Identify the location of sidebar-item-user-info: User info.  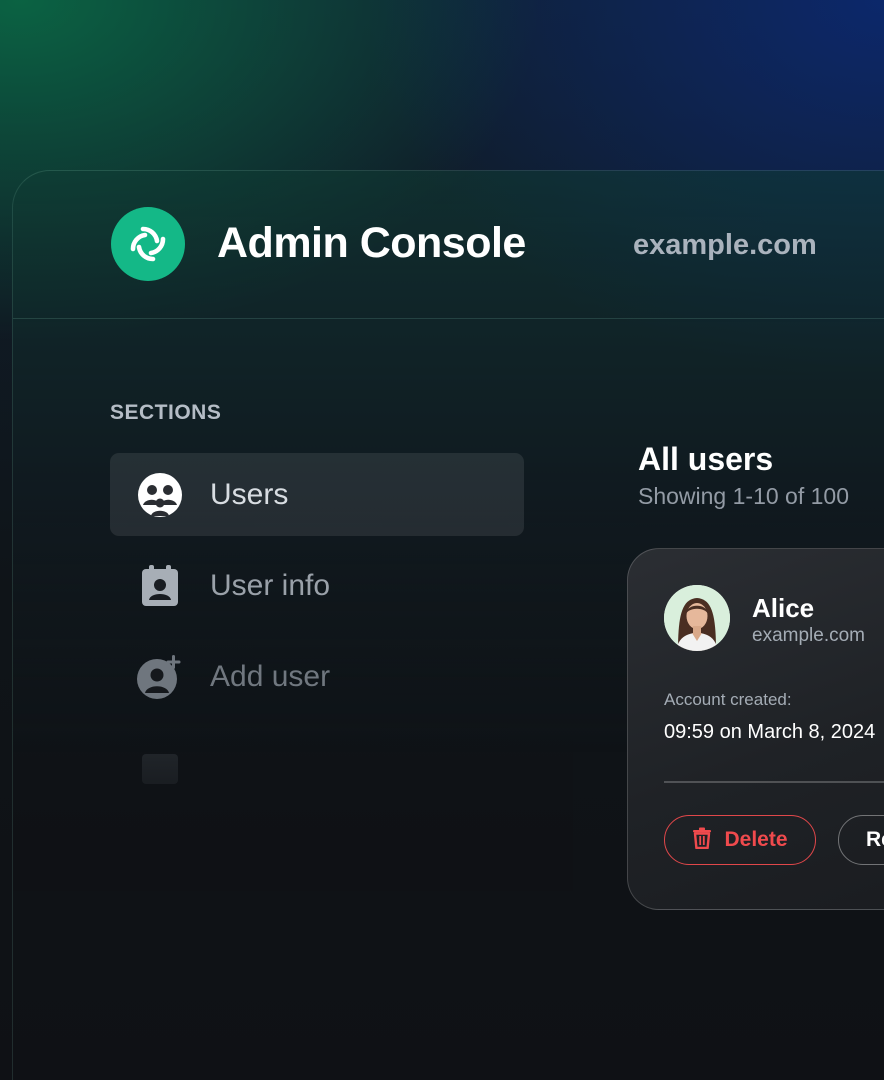
(317, 585).